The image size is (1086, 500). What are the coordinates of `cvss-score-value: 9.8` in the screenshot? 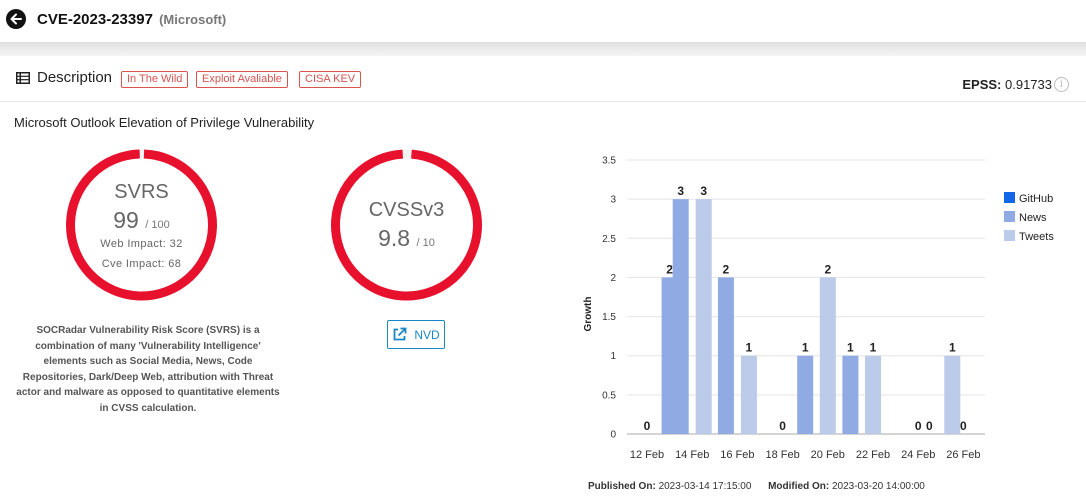 It's located at (394, 238).